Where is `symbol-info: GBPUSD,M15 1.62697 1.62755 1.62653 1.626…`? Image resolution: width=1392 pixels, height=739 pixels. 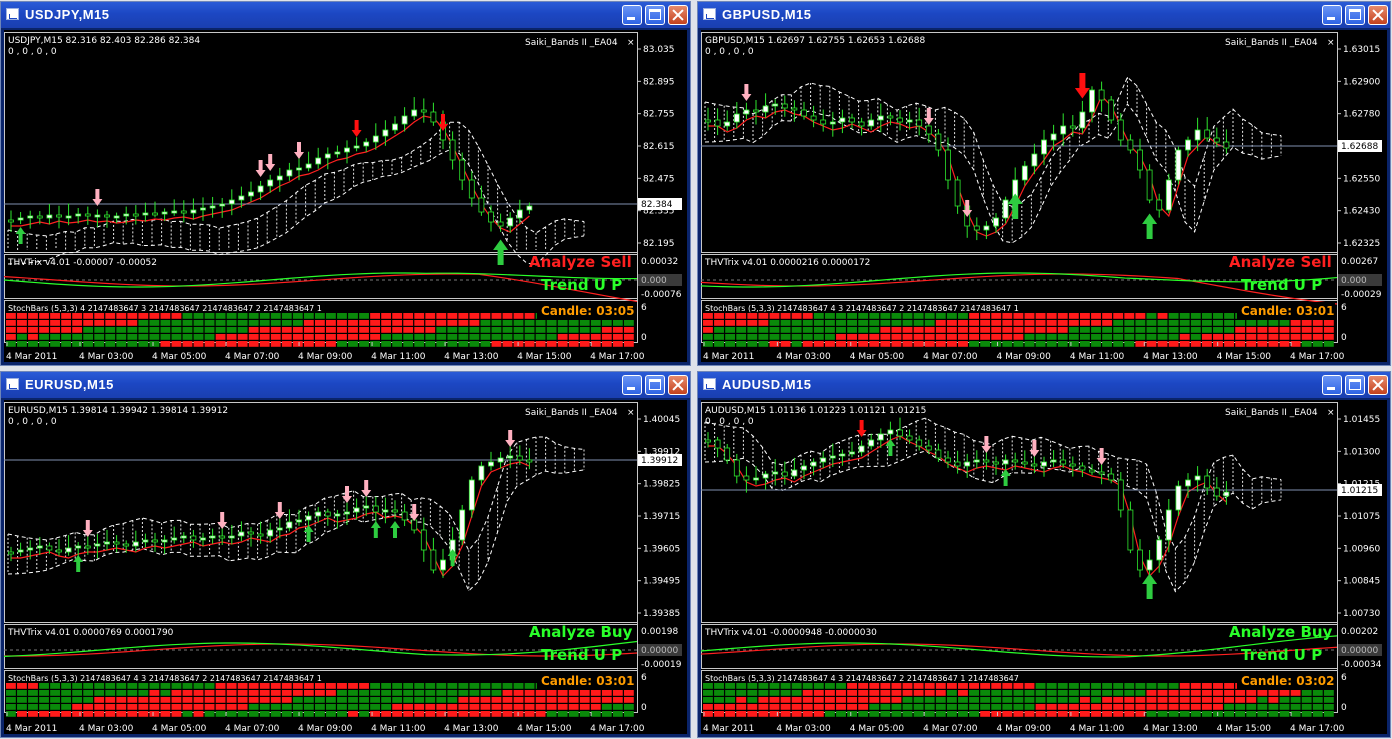
symbol-info: GBPUSD,M15 1.62697 1.62755 1.62653 1.626… is located at coordinates (815, 41).